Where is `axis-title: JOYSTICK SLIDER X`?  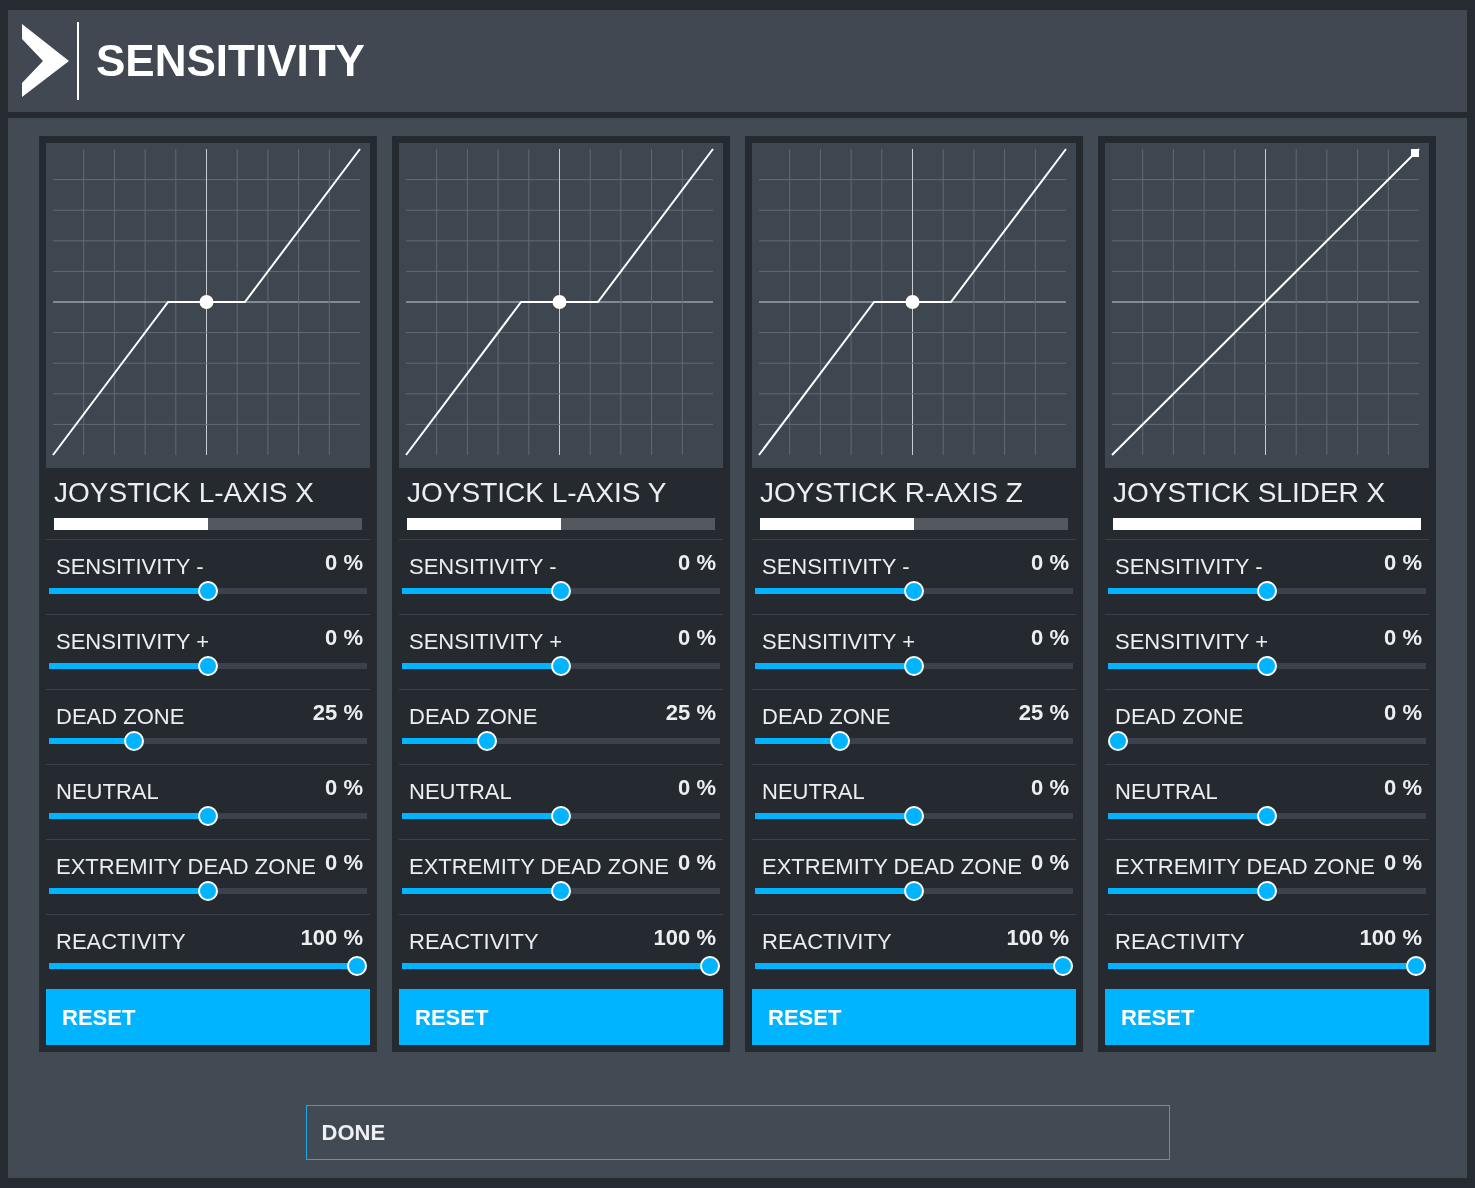
axis-title: JOYSTICK SLIDER X is located at coordinates (1250, 493).